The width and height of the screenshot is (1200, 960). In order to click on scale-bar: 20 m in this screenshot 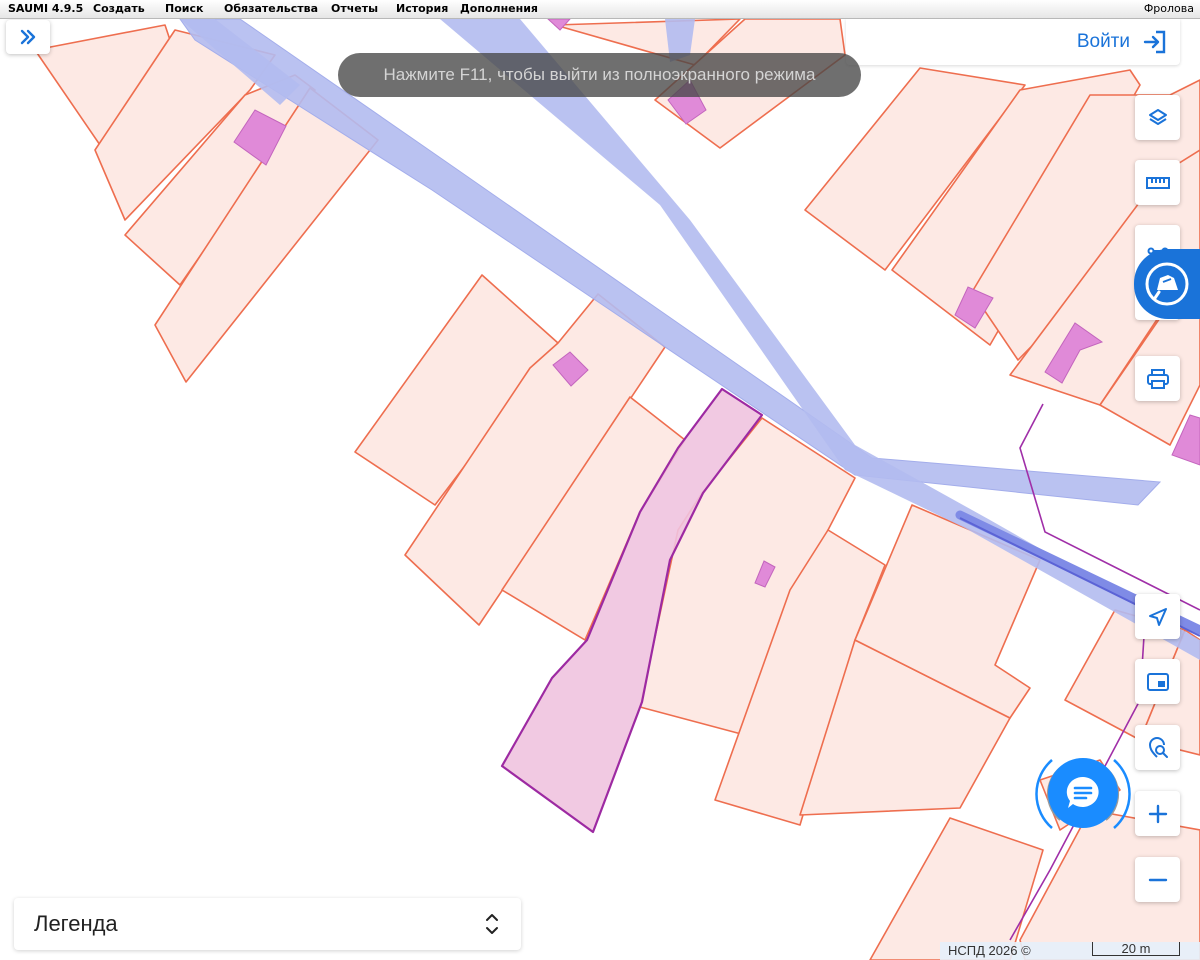, I will do `click(1136, 948)`.